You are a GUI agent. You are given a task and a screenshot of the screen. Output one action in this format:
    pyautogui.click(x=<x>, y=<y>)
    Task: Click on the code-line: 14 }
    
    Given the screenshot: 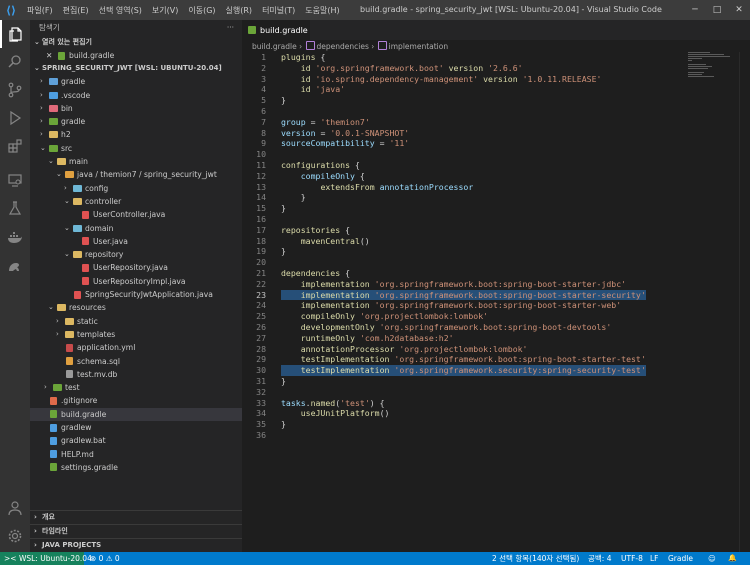 What is the action you would take?
    pyautogui.click(x=496, y=197)
    